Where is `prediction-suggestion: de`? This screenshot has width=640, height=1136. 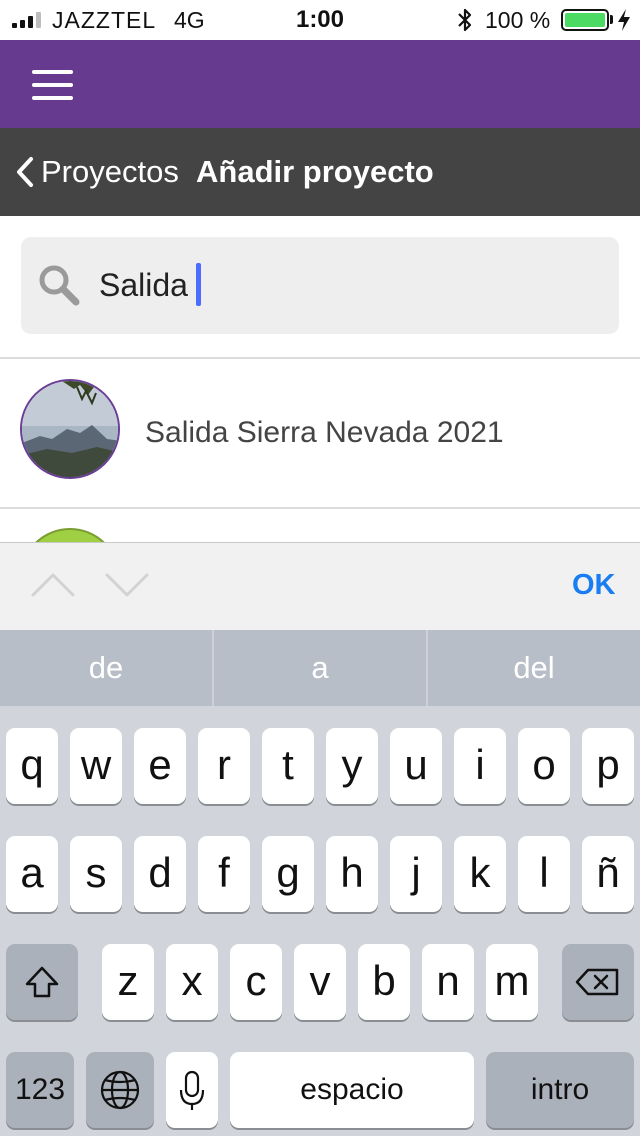
prediction-suggestion: de is located at coordinates (106, 668).